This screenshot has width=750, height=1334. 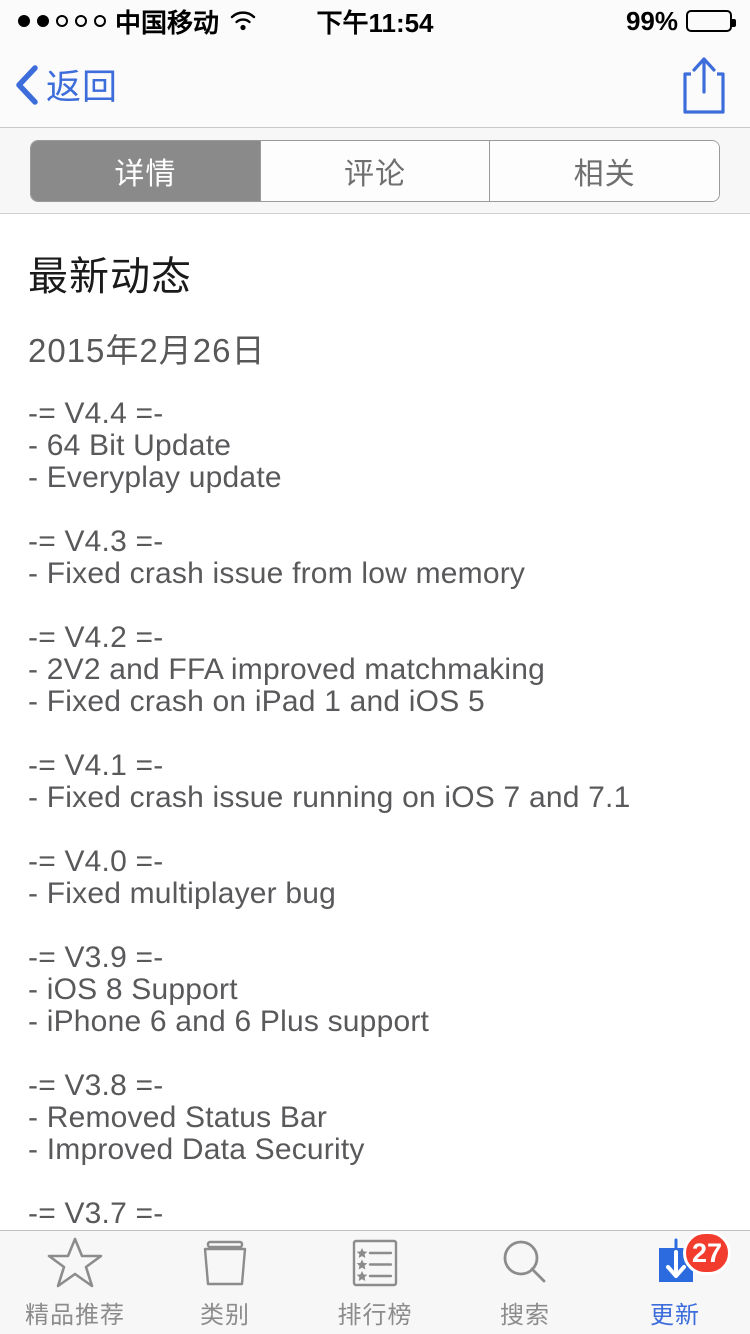 I want to click on back-button-label: 返回, so click(x=82, y=87).